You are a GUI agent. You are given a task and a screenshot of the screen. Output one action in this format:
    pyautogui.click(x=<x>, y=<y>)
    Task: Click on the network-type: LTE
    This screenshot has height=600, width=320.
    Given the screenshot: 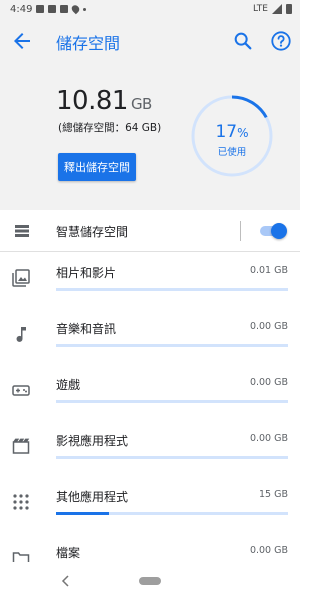 What is the action you would take?
    pyautogui.click(x=260, y=9)
    